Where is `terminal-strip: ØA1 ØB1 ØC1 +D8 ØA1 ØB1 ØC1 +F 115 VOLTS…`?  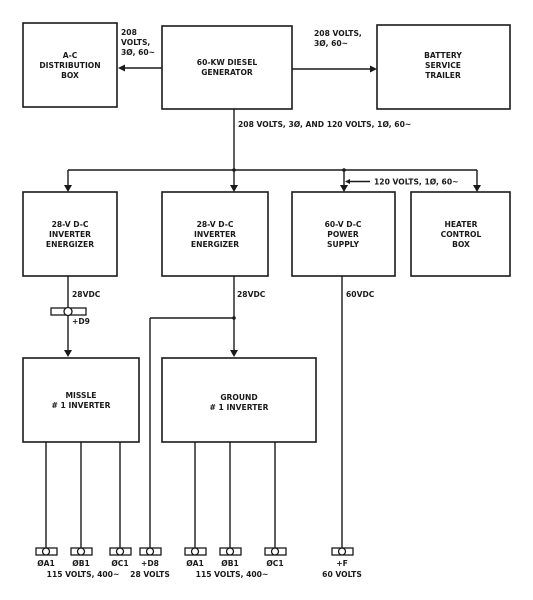
terminal-strip: ØA1 ØB1 ØC1 +D8 ØA1 ØB1 ØC1 +F 115 VOLTS… is located at coordinates (198, 563).